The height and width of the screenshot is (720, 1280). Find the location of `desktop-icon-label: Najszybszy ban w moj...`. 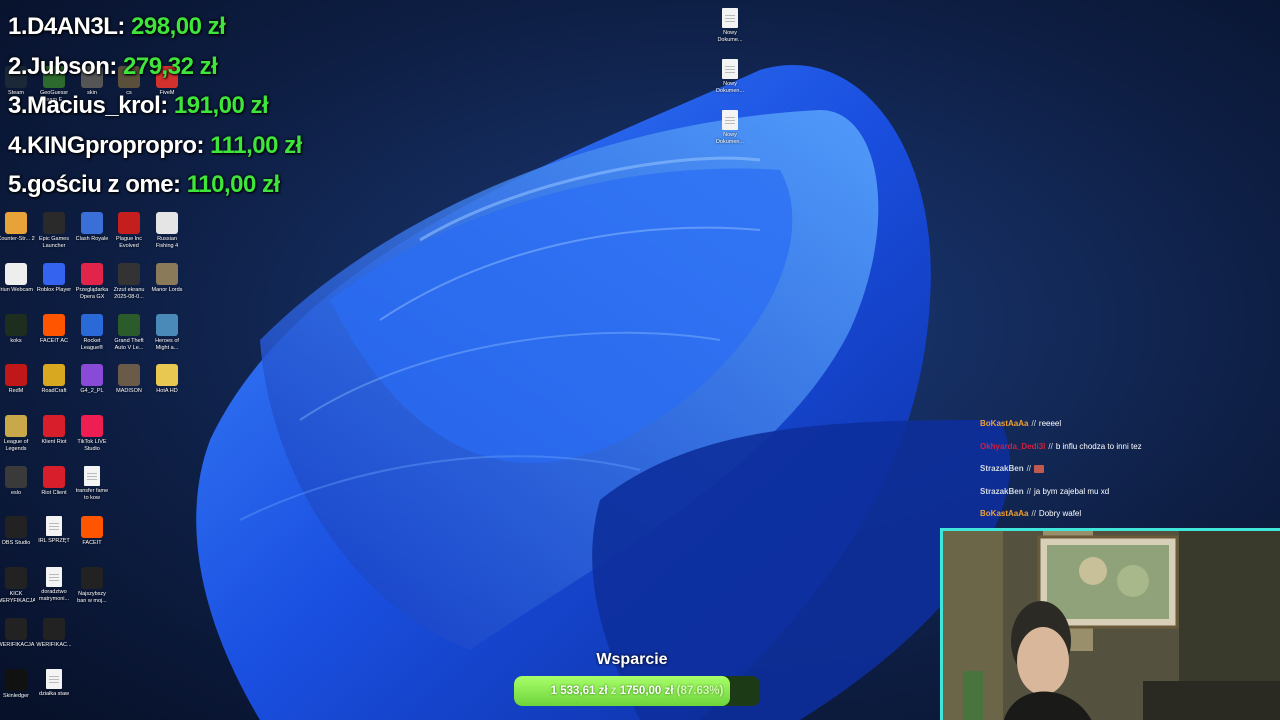

desktop-icon-label: Najszybszy ban w moj... is located at coordinates (92, 597).